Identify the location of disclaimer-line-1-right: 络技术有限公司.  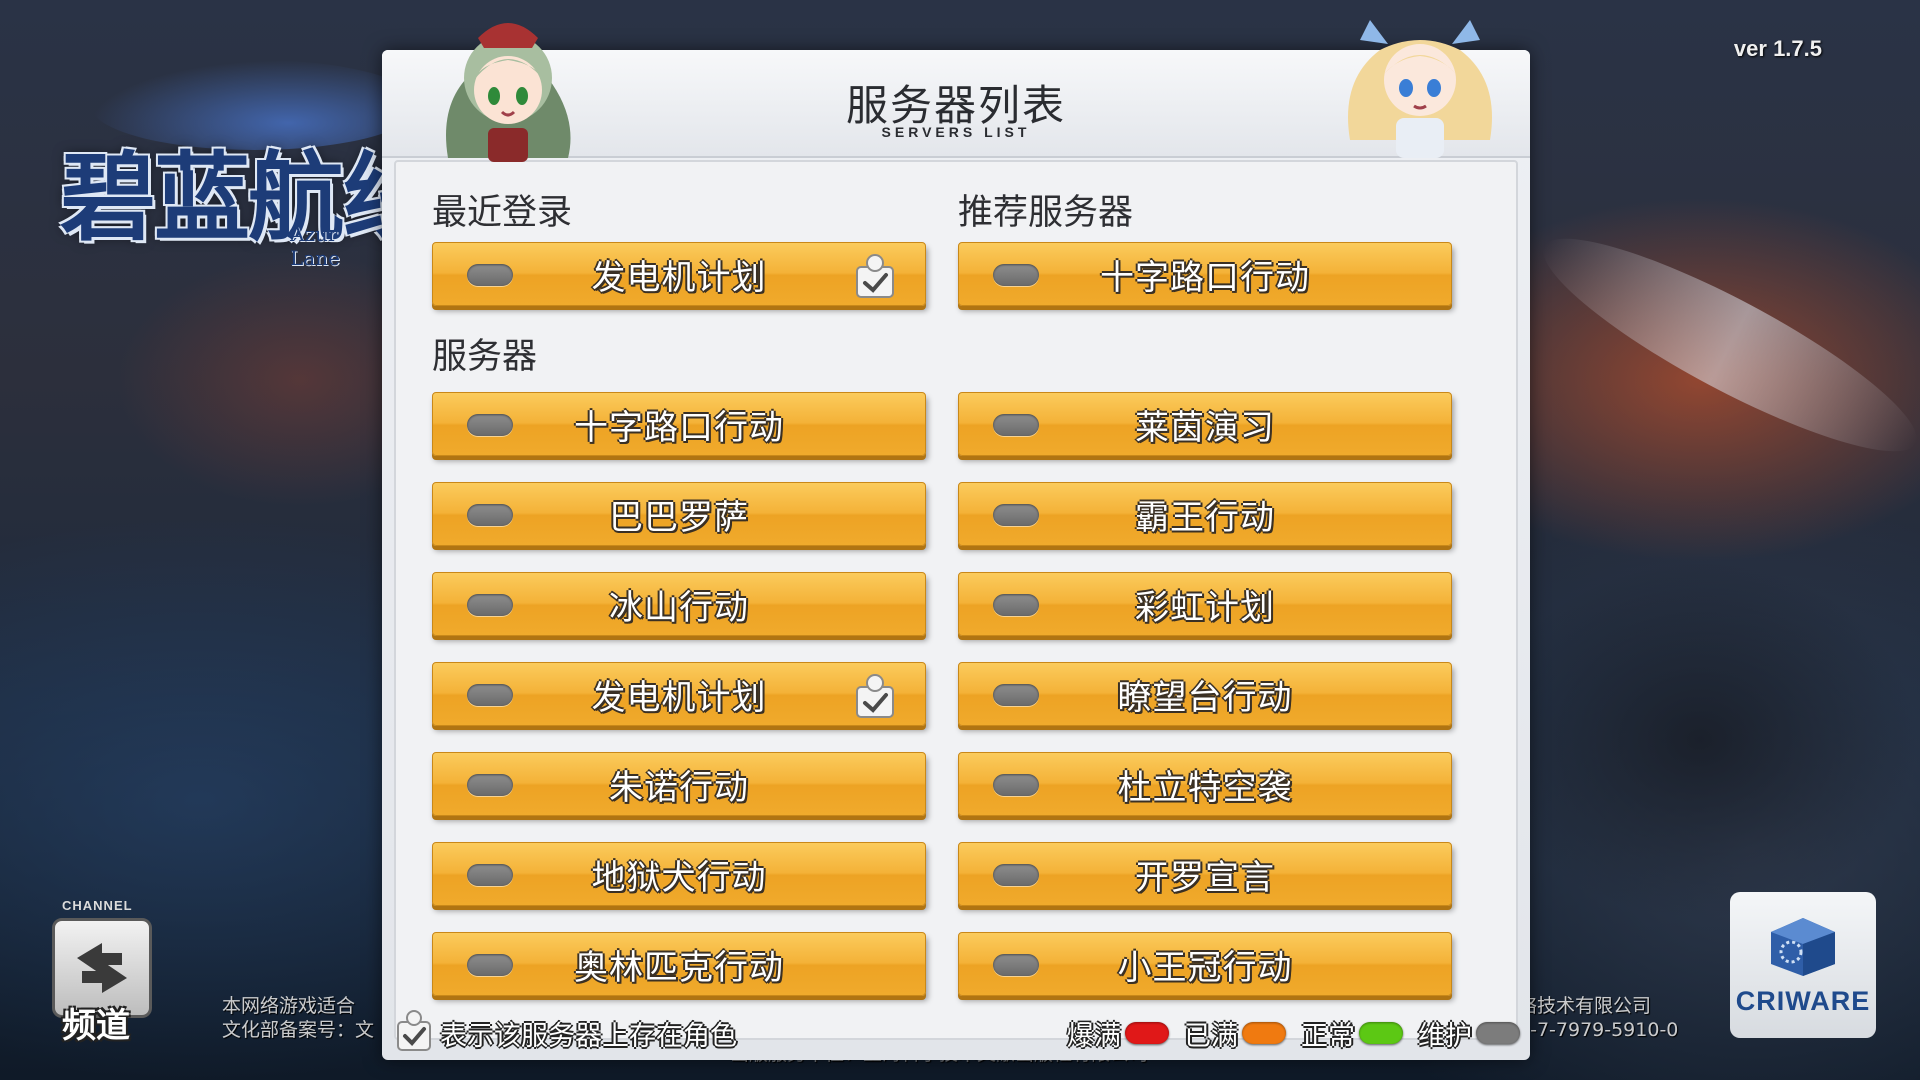
(1585, 1006).